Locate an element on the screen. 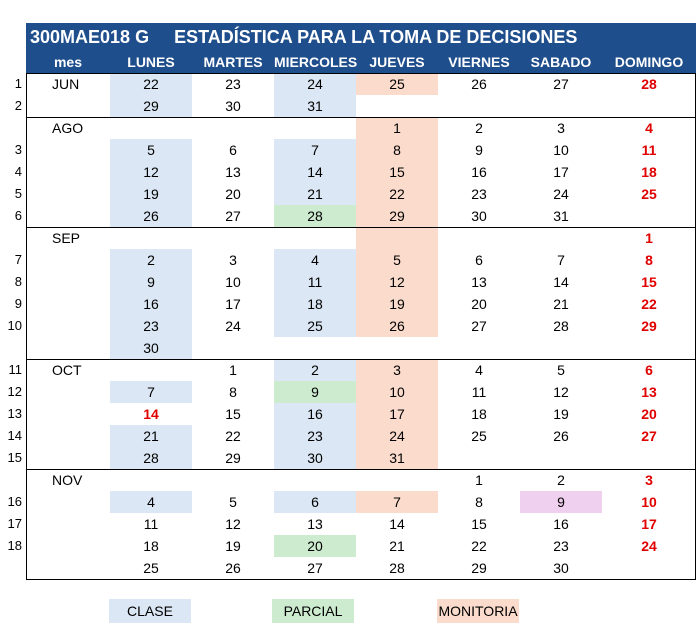 The image size is (697, 634). month-label: JUN is located at coordinates (66, 84).